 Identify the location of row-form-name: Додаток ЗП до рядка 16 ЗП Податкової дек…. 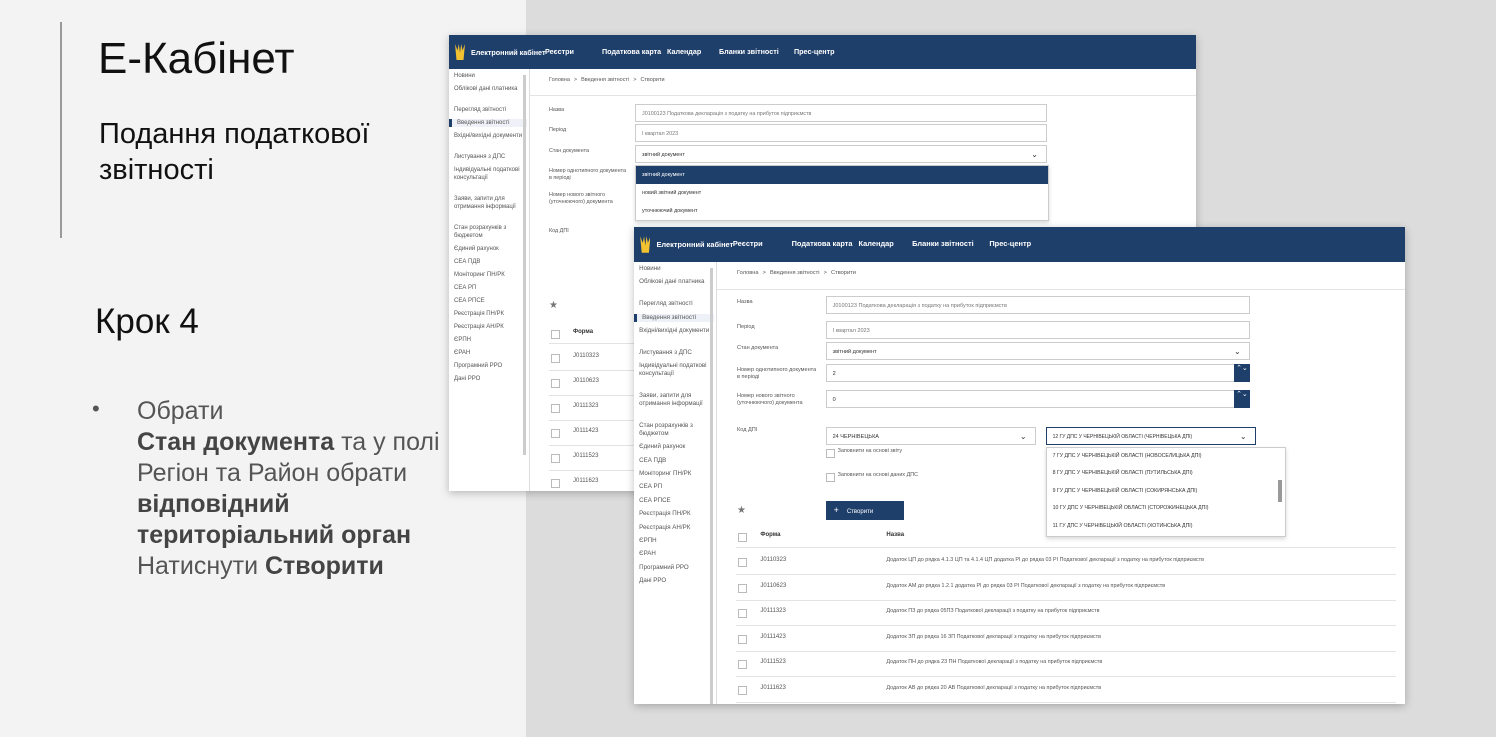
(993, 637).